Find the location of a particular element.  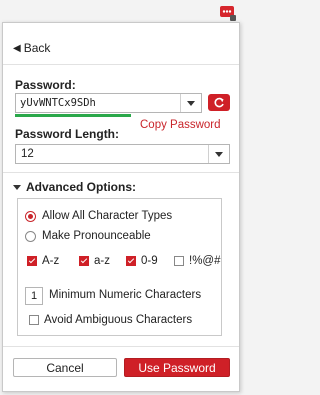

checkbox-symbols: !%@# is located at coordinates (197, 261).